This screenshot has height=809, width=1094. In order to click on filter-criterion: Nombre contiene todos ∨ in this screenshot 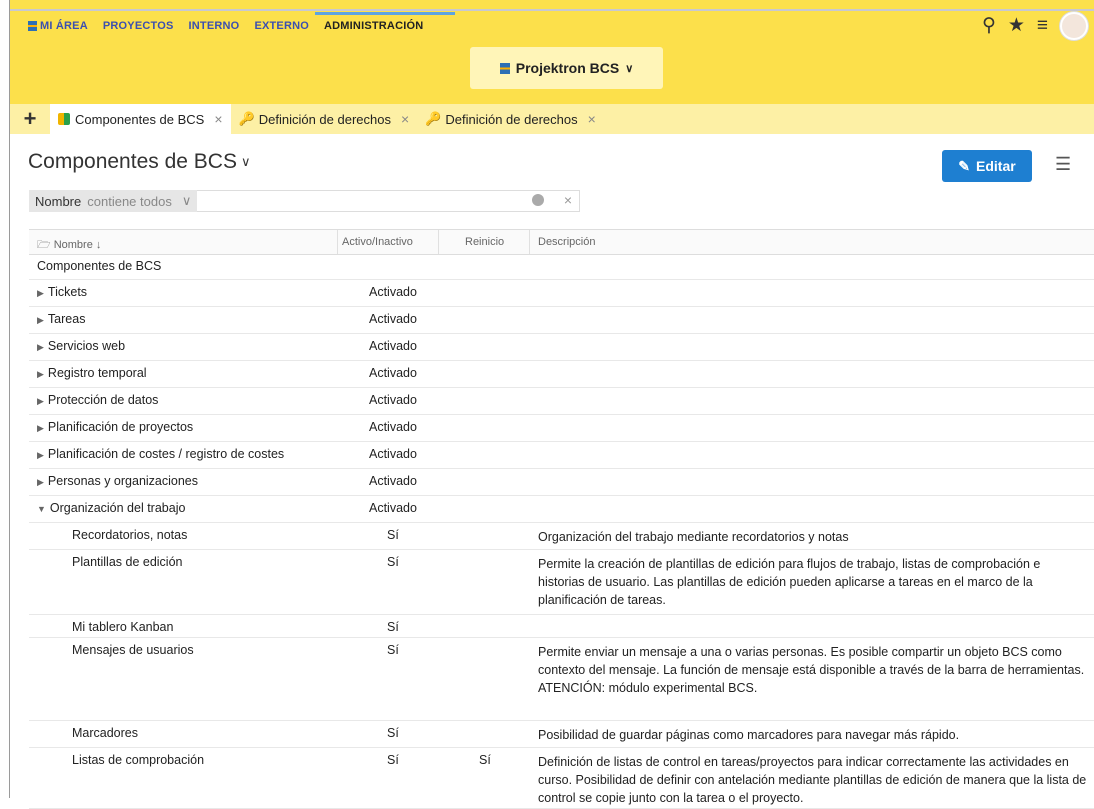, I will do `click(113, 201)`.